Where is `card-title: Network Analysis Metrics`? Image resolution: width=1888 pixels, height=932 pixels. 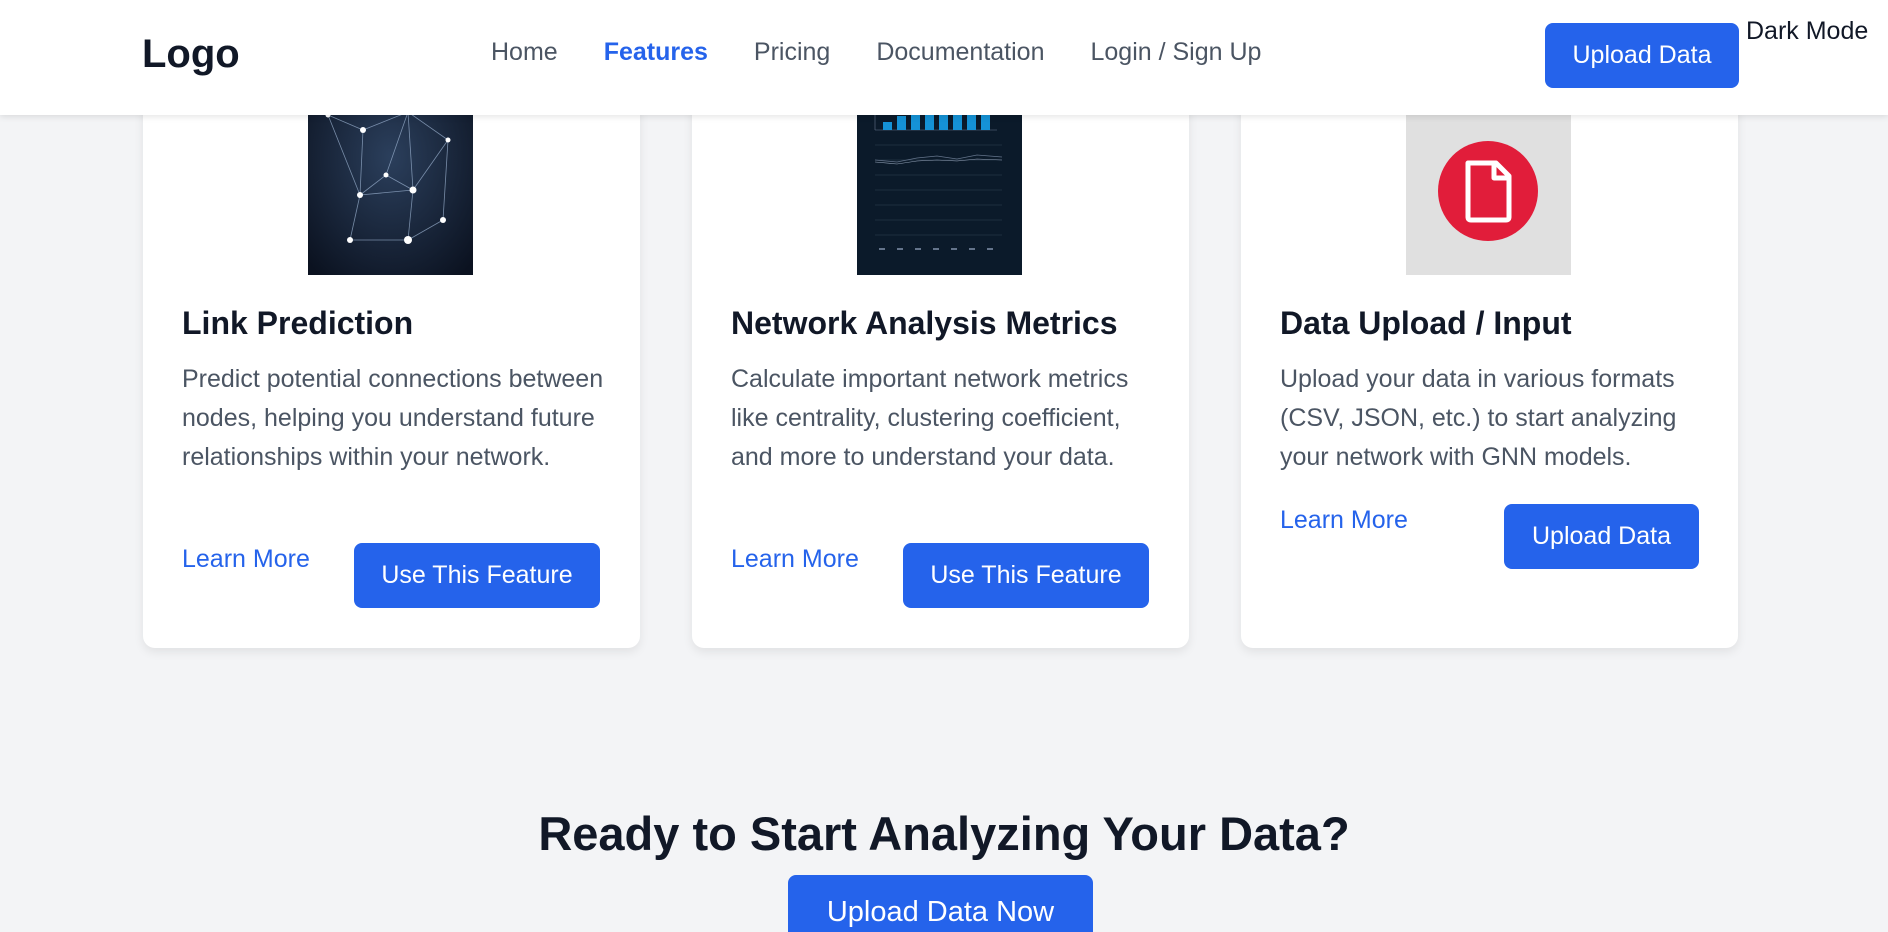 card-title: Network Analysis Metrics is located at coordinates (924, 323).